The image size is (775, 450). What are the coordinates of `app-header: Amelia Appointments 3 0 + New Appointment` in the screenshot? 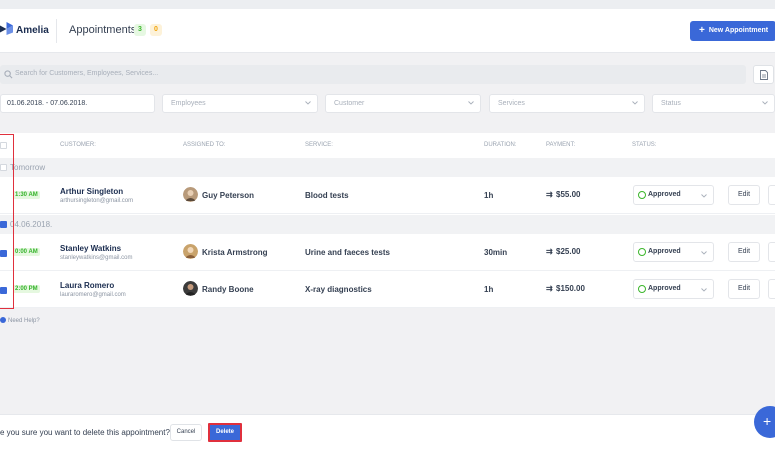 It's located at (387, 31).